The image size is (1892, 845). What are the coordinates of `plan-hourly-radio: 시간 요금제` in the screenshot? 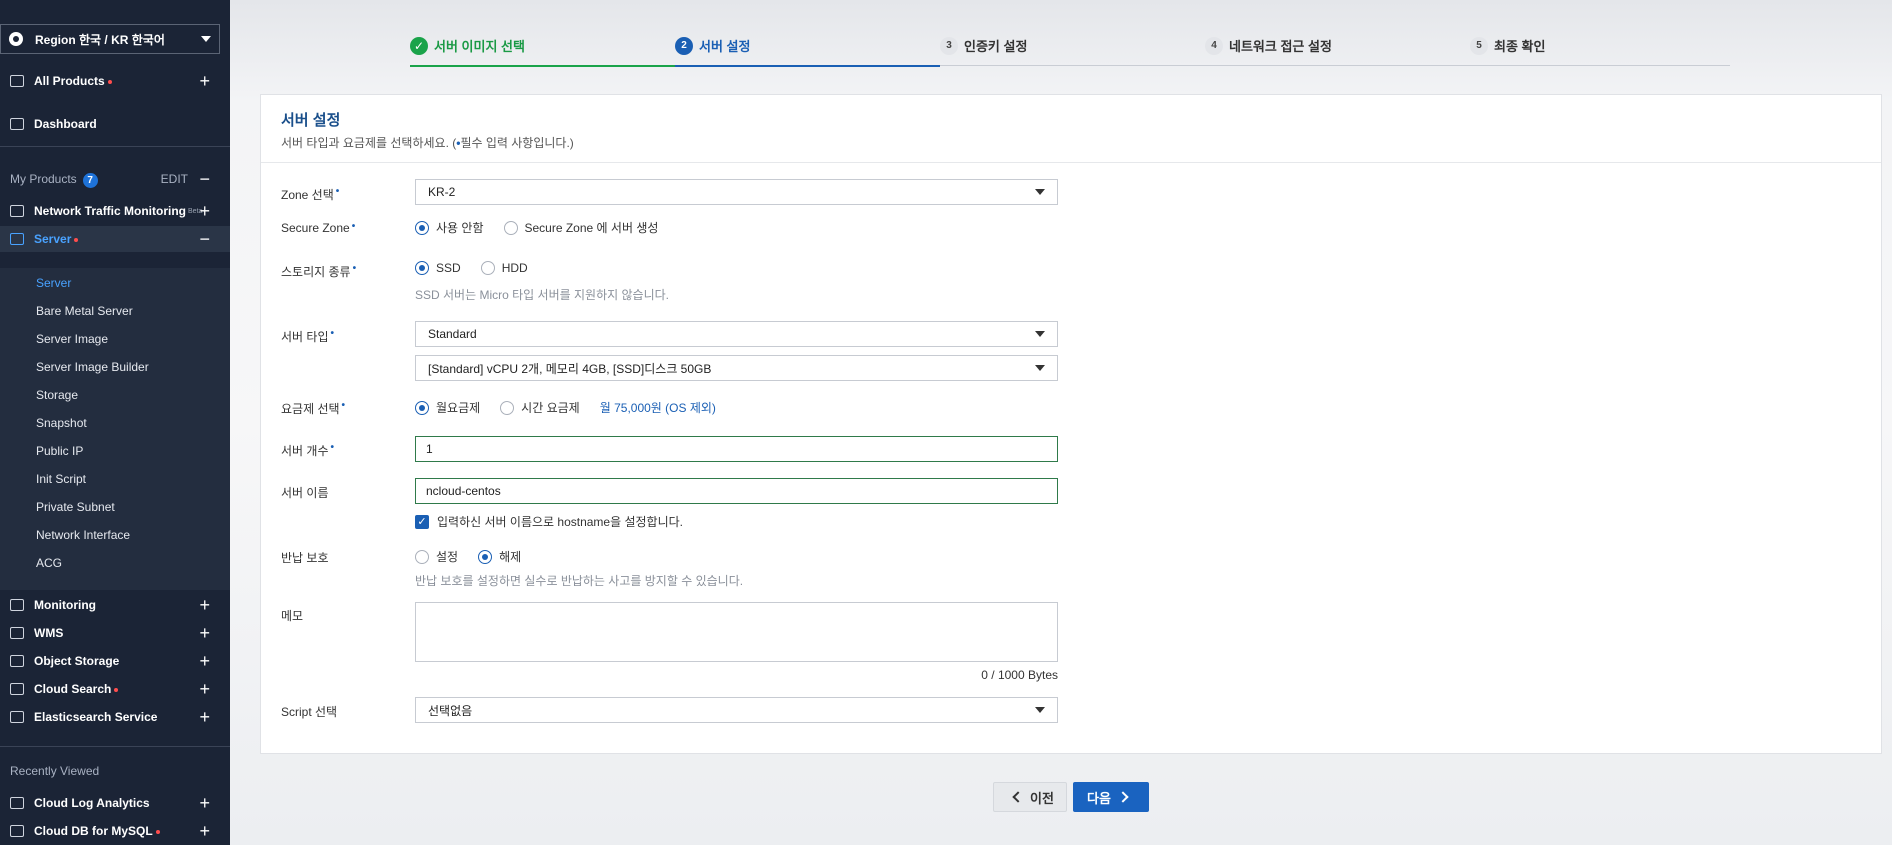 It's located at (540, 407).